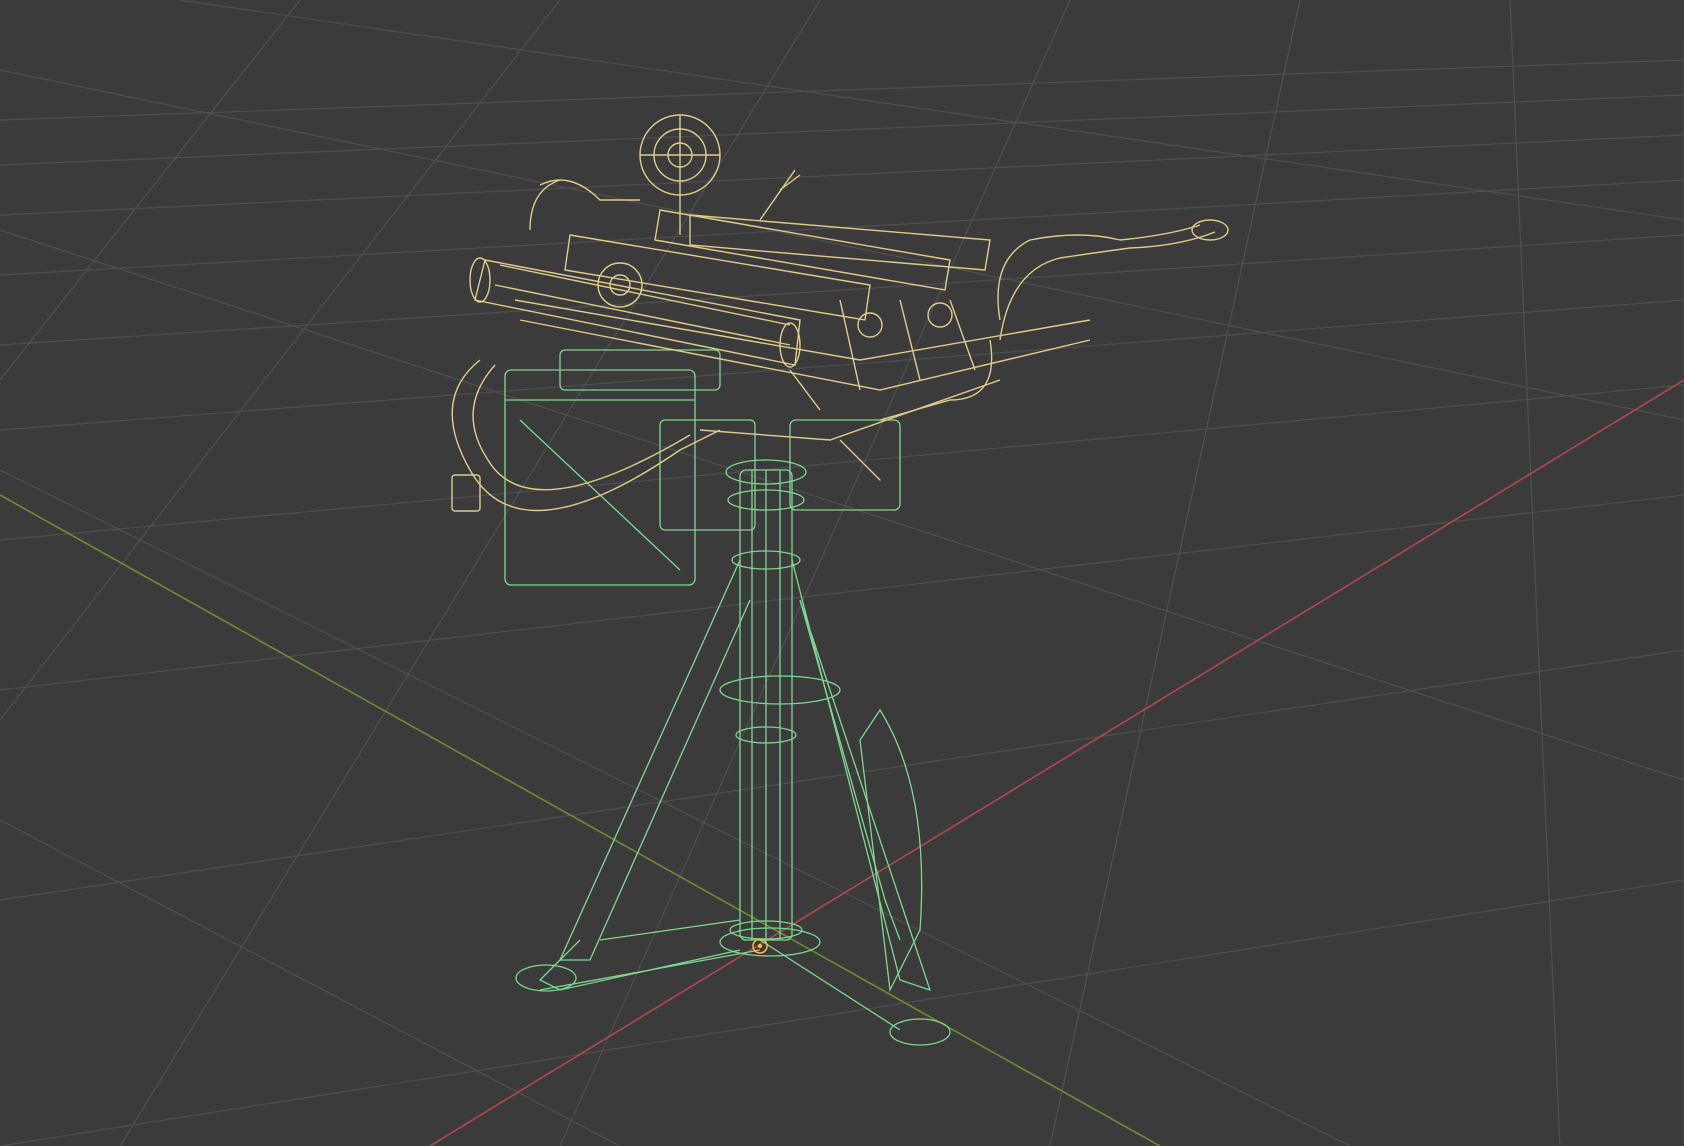 The width and height of the screenshot is (1684, 1146). What do you see at coordinates (760, 946) in the screenshot?
I see `origin-pivot-icon` at bounding box center [760, 946].